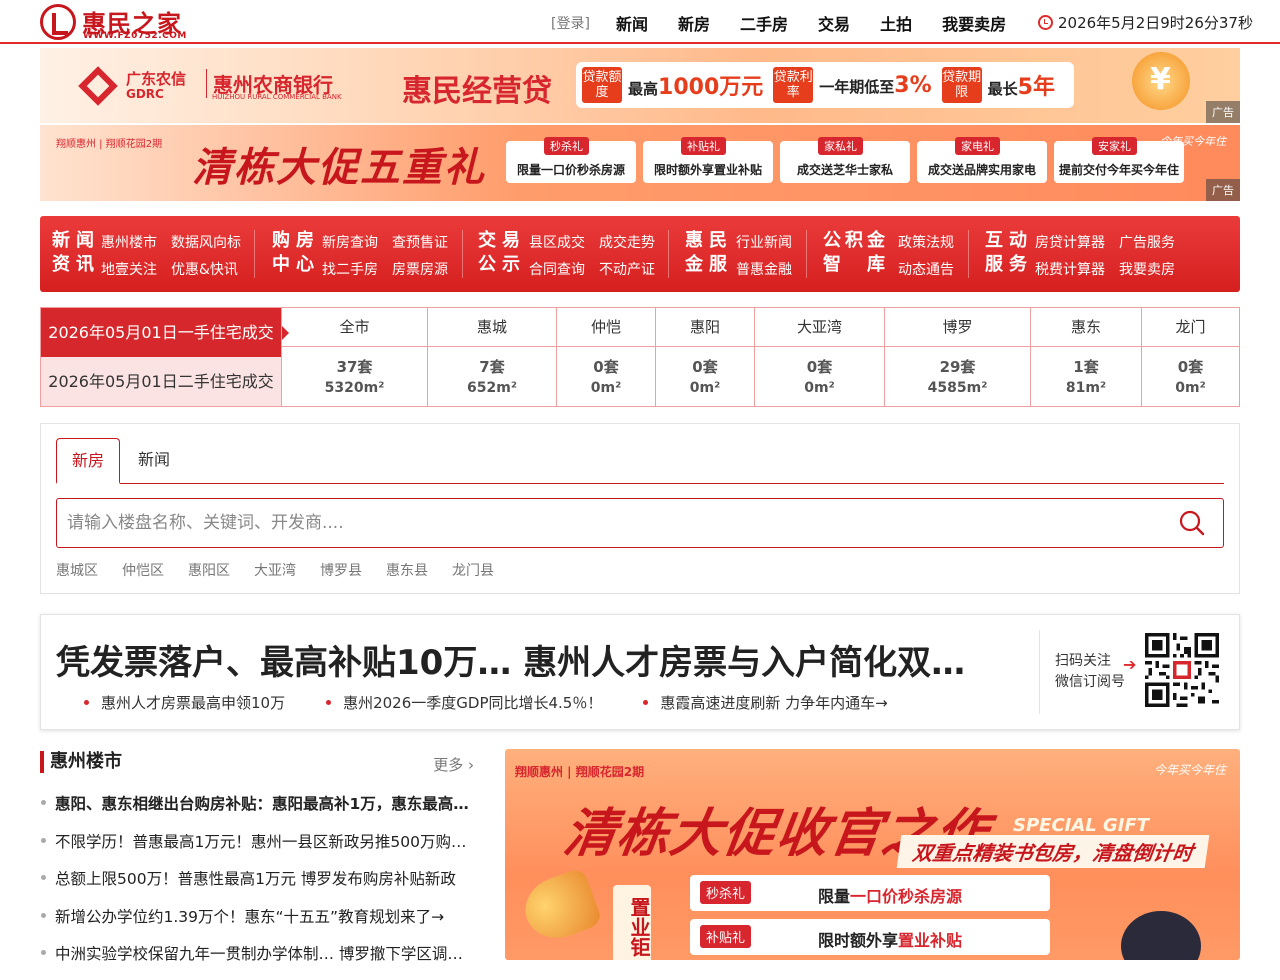 The width and height of the screenshot is (1280, 980). I want to click on ad-side-label: 置业钜, so click(632, 922).